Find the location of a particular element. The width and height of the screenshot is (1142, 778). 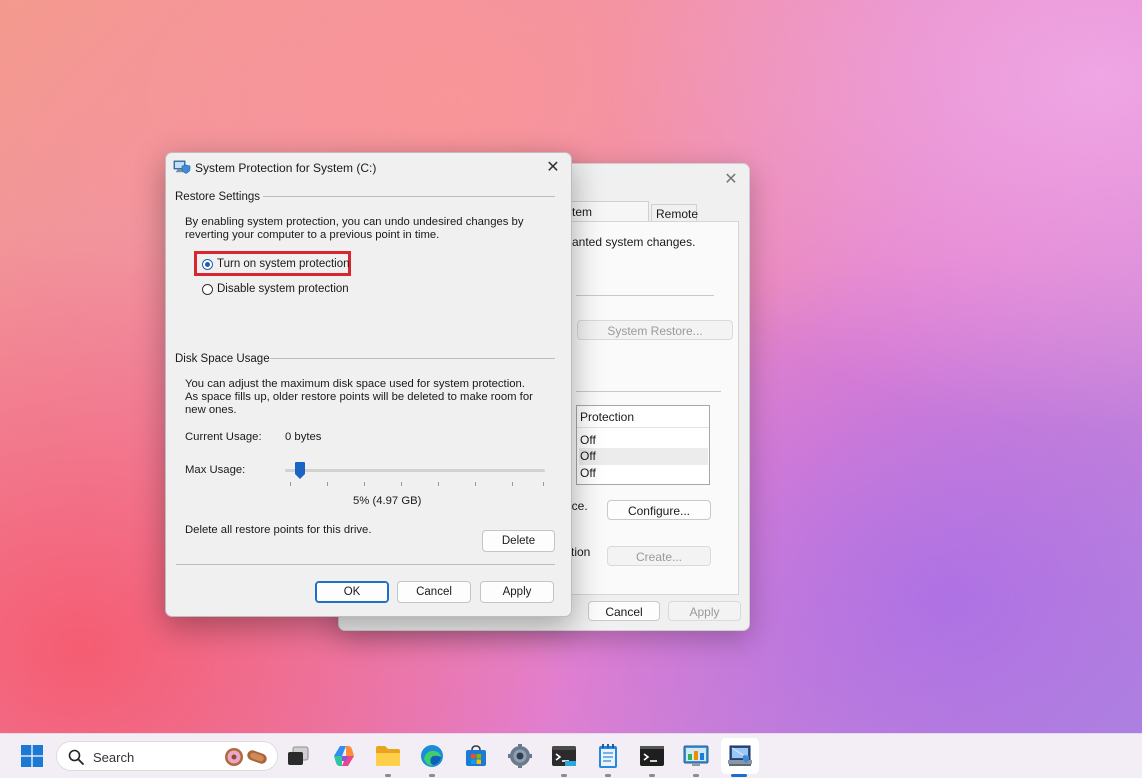

edge-icon is located at coordinates (432, 756).